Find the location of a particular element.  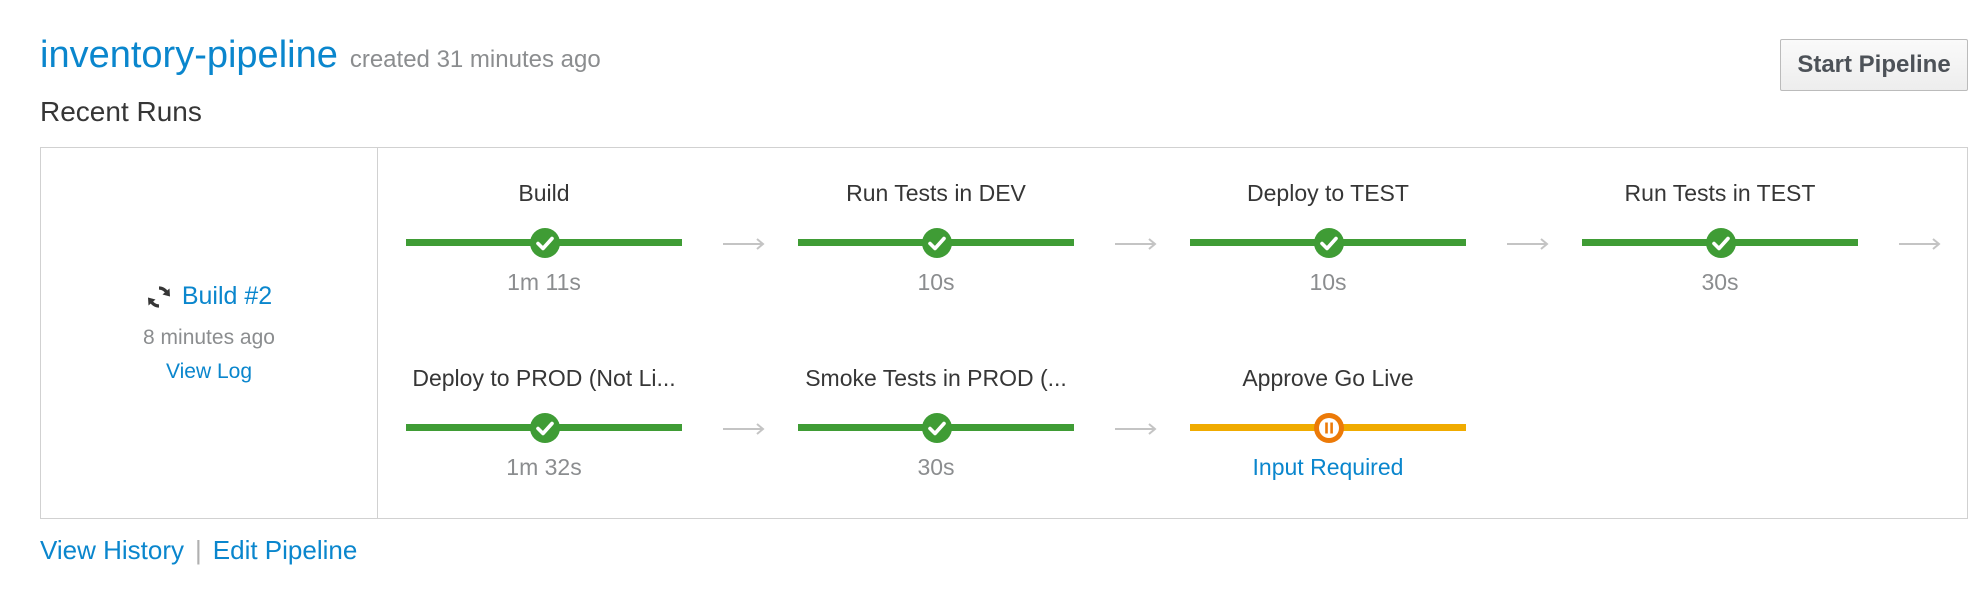

pipeline-stage: Smoke Tests in PROD (... 30s is located at coordinates (936, 406).